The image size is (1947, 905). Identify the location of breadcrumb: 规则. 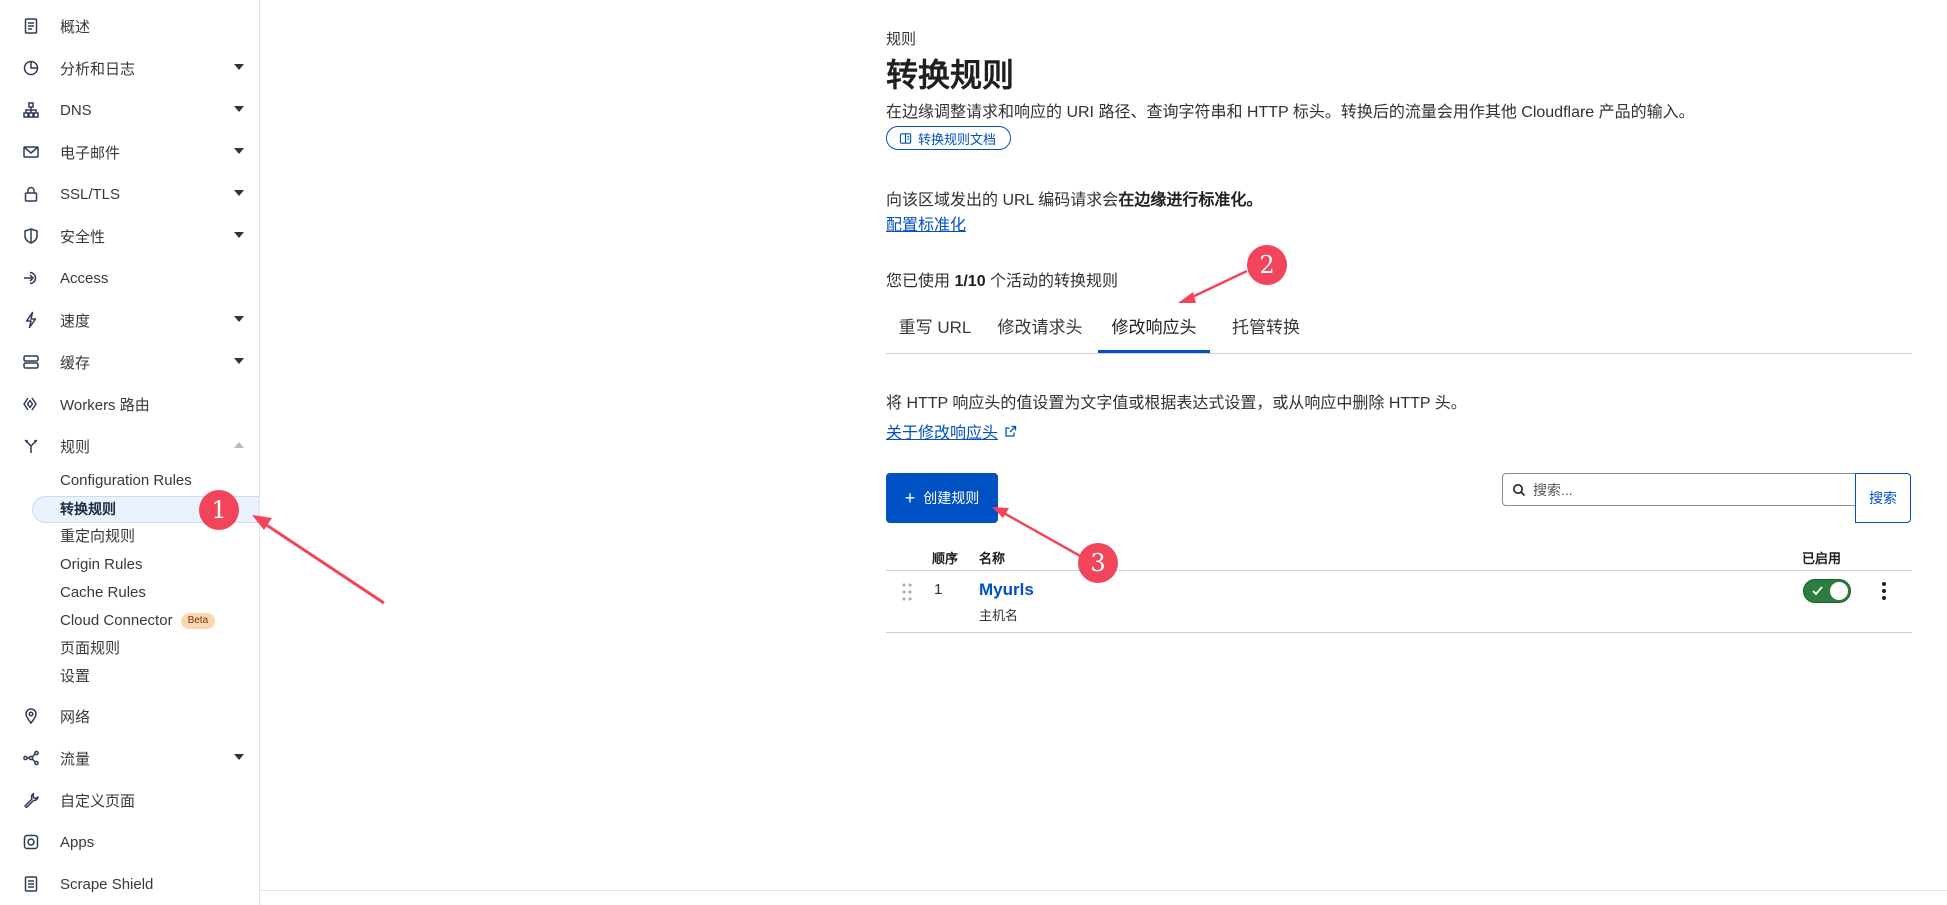
(901, 38).